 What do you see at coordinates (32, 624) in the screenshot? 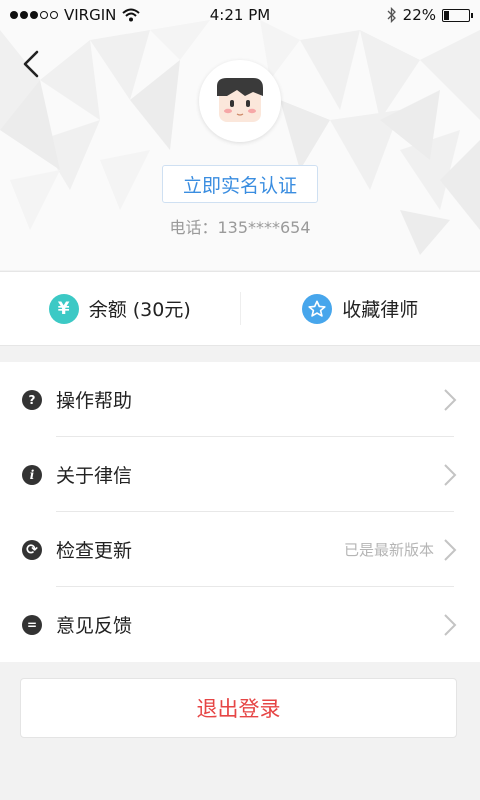
I see `feedback-icon: =` at bounding box center [32, 624].